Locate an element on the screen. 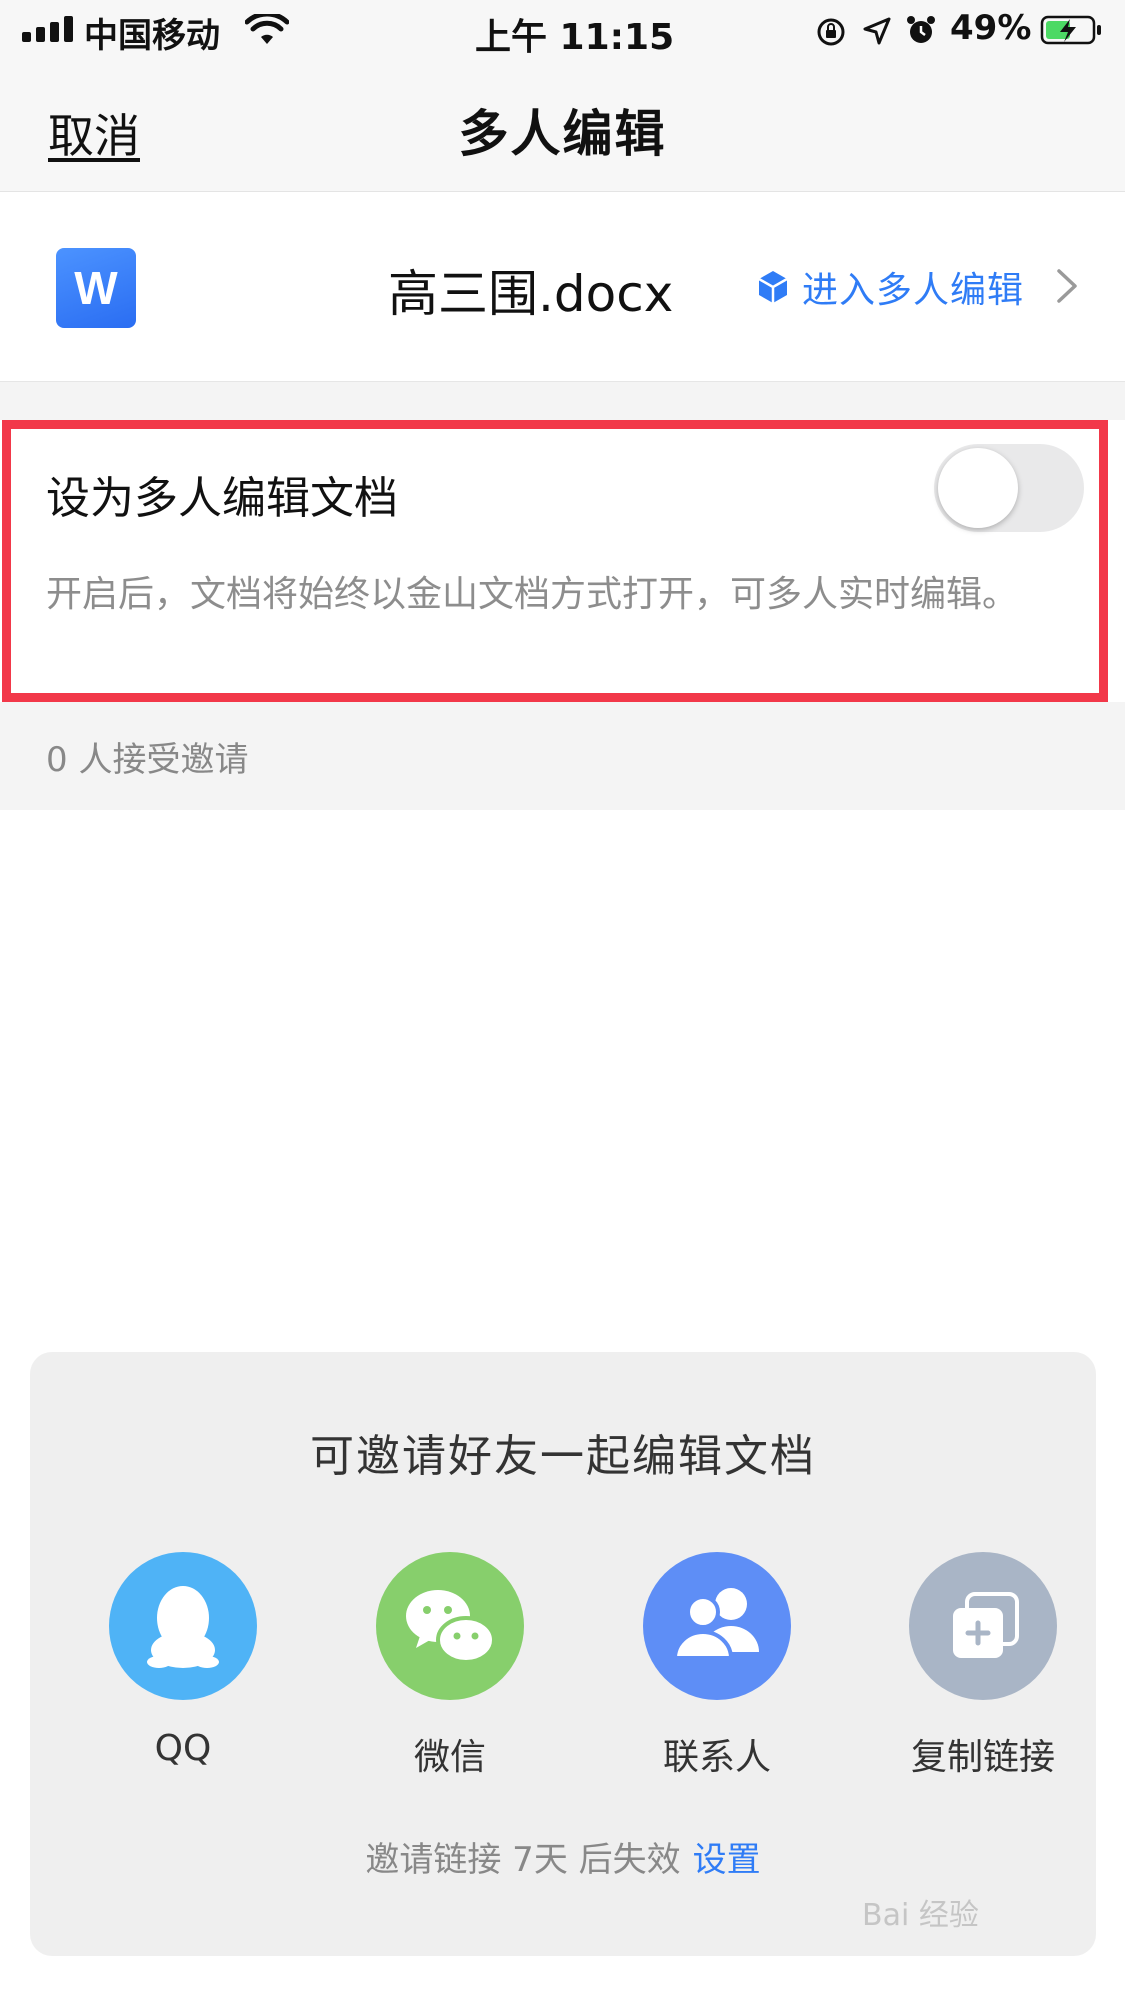 This screenshot has width=1125, height=2001. share-wechat: 微信 is located at coordinates (450, 1666).